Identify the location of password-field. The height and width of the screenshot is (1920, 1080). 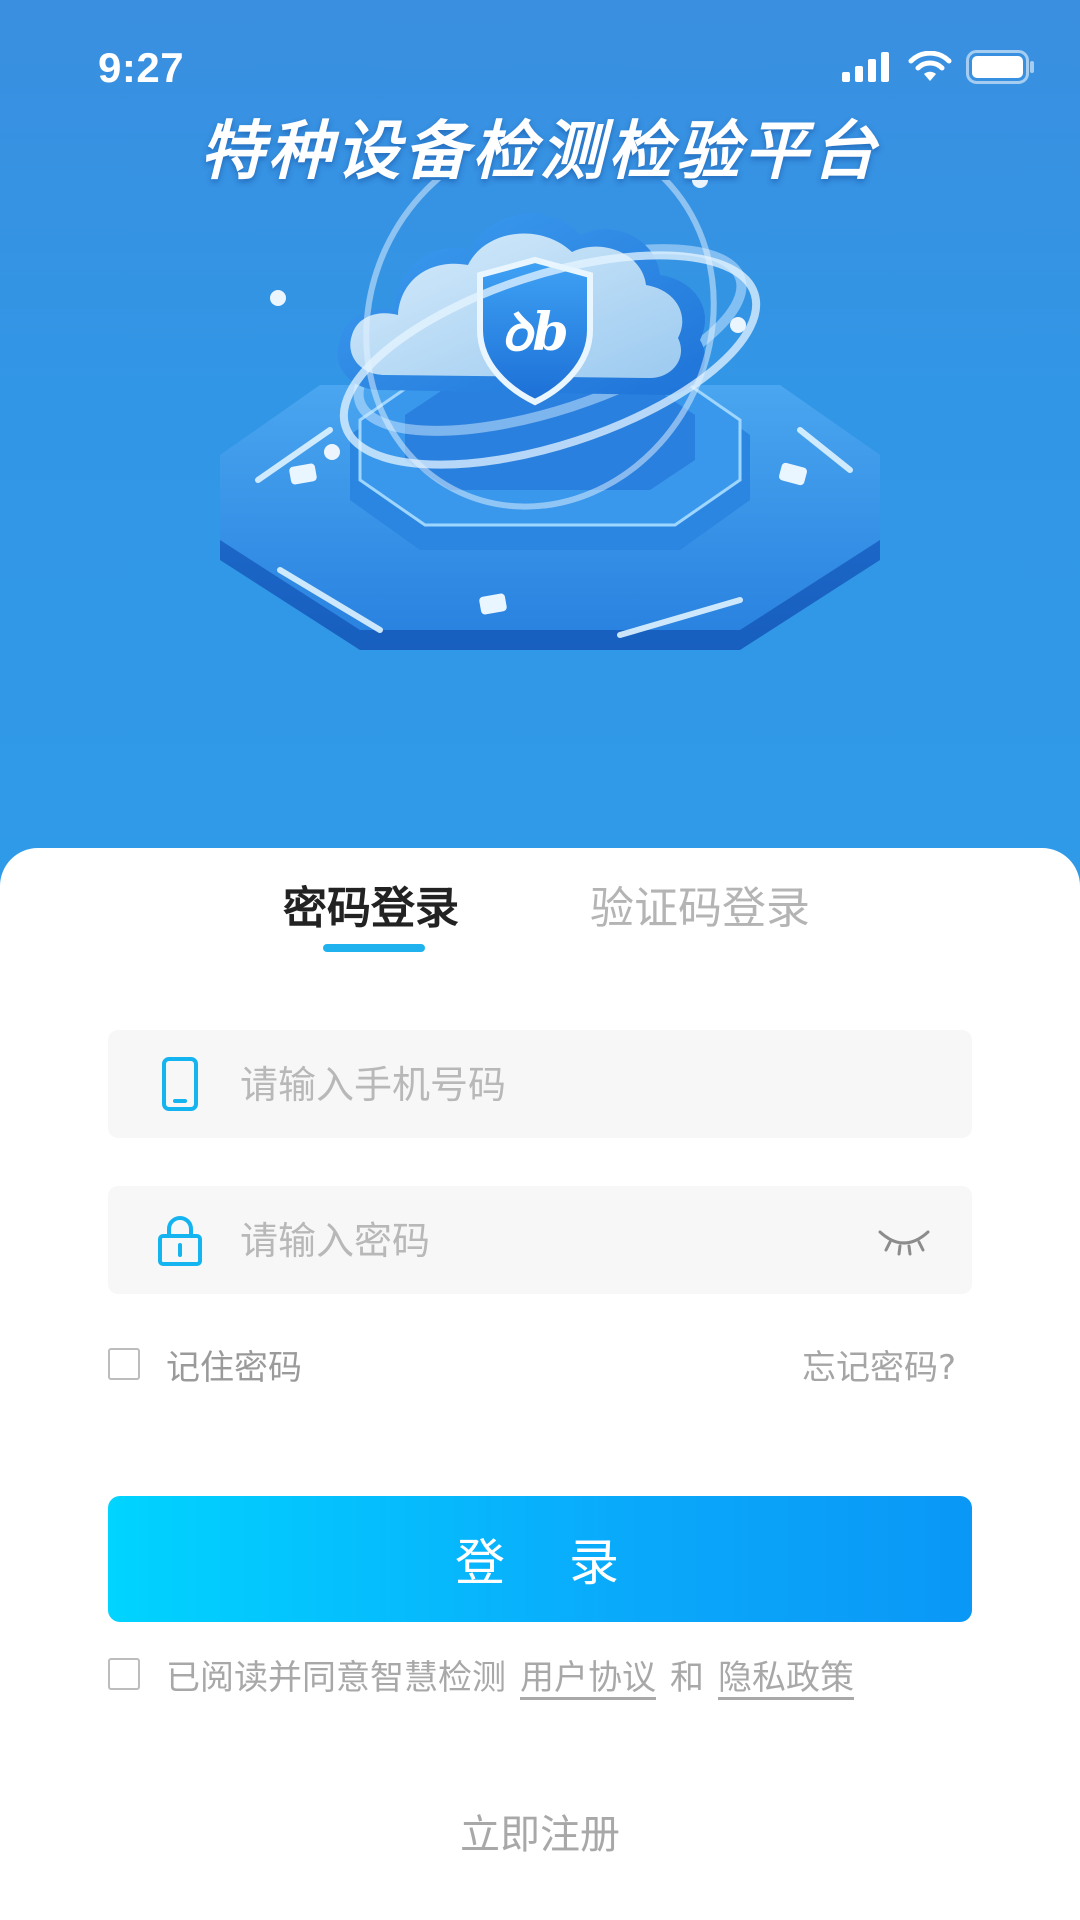
(540, 1241).